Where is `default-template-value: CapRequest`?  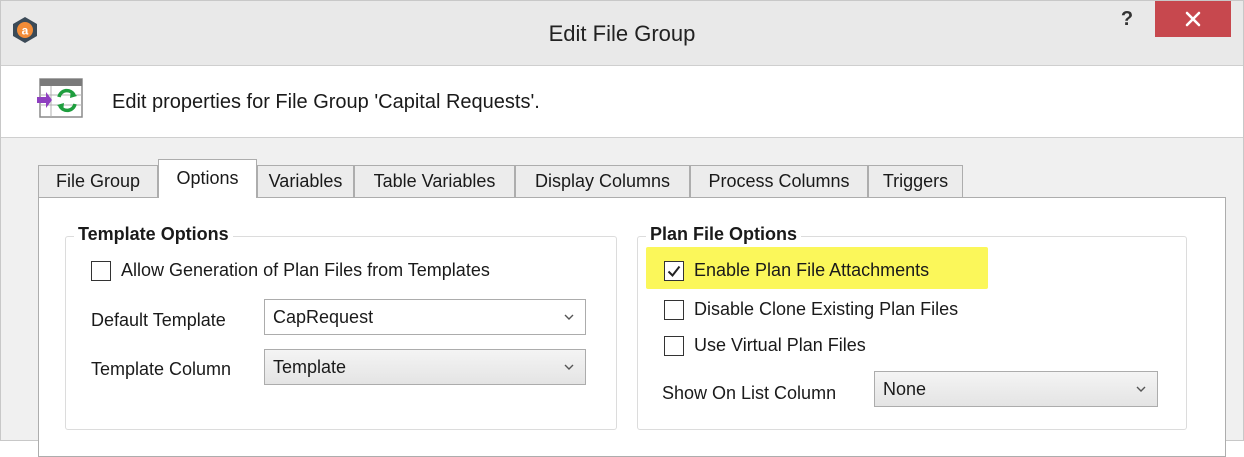
default-template-value: CapRequest is located at coordinates (323, 317).